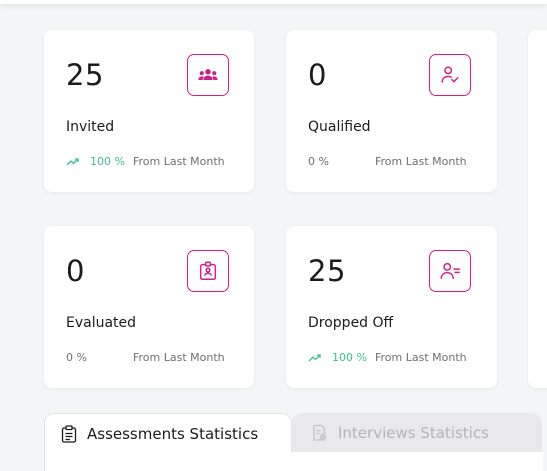  I want to click on tab-interviews-statistics: Interviews Statistics, so click(417, 433).